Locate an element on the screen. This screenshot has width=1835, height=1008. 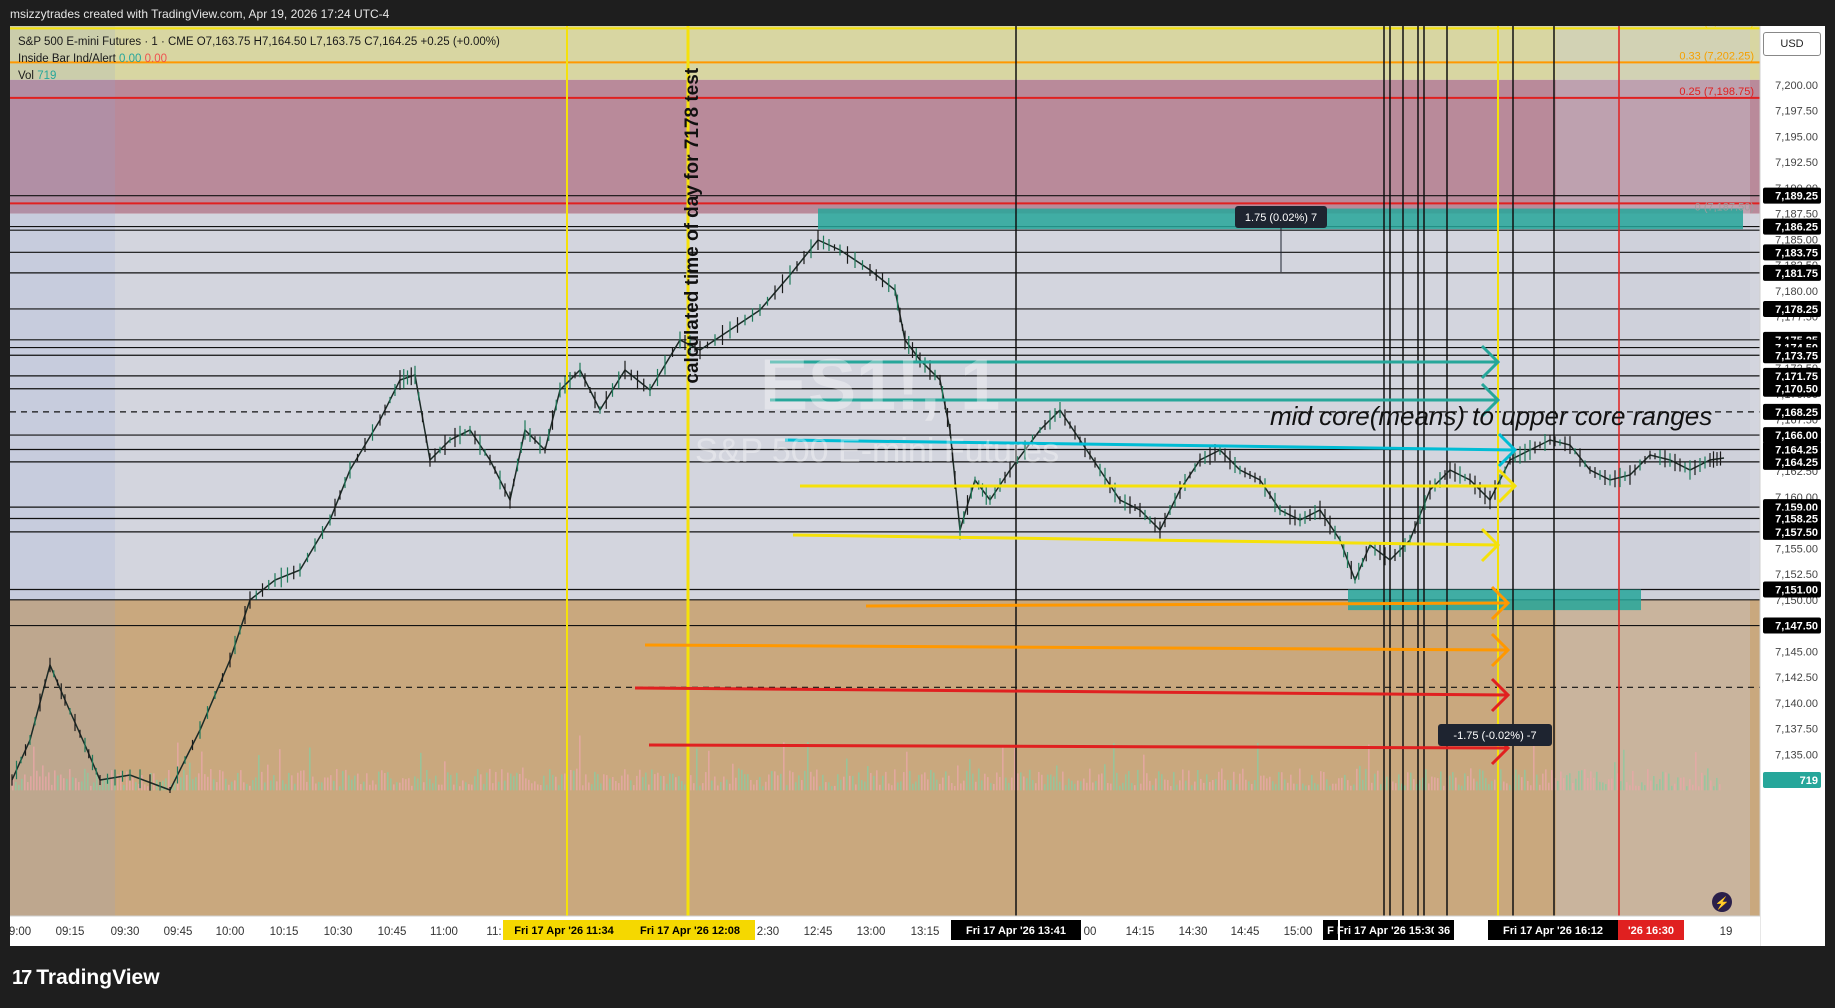
session-shade-left is located at coordinates (62, 471).